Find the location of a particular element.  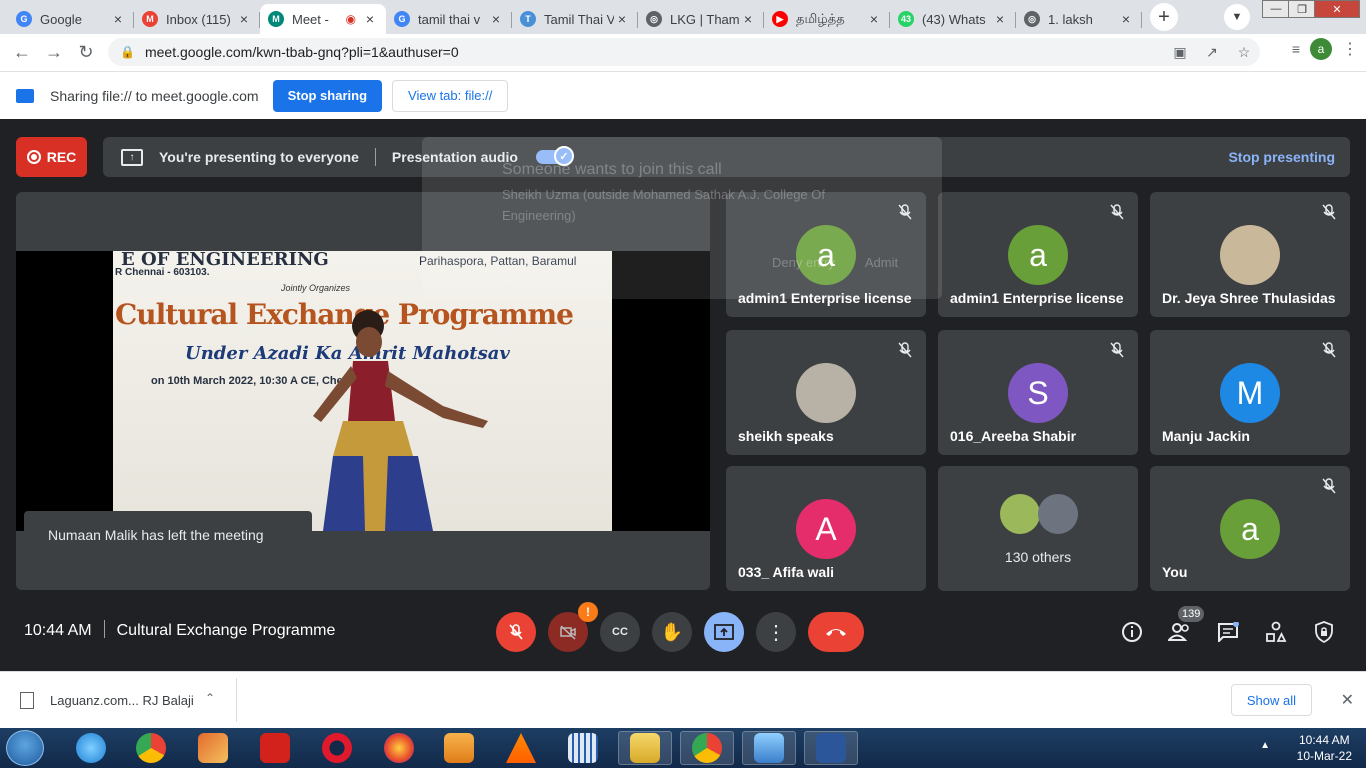

firefox-icon is located at coordinates (399, 748).